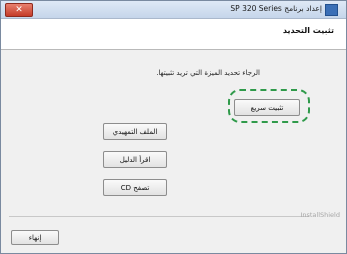 The height and width of the screenshot is (254, 347). Describe the element at coordinates (173, 34) in the screenshot. I see `header-panel: تثبيت التحديد` at that location.